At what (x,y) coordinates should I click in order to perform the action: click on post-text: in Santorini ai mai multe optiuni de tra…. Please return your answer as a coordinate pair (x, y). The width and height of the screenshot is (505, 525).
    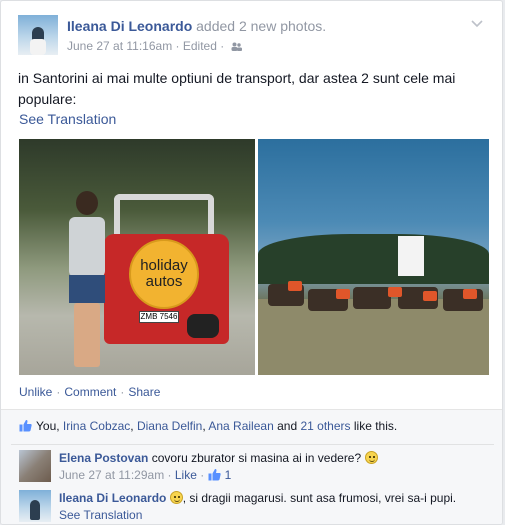
    Looking at the image, I should click on (237, 88).